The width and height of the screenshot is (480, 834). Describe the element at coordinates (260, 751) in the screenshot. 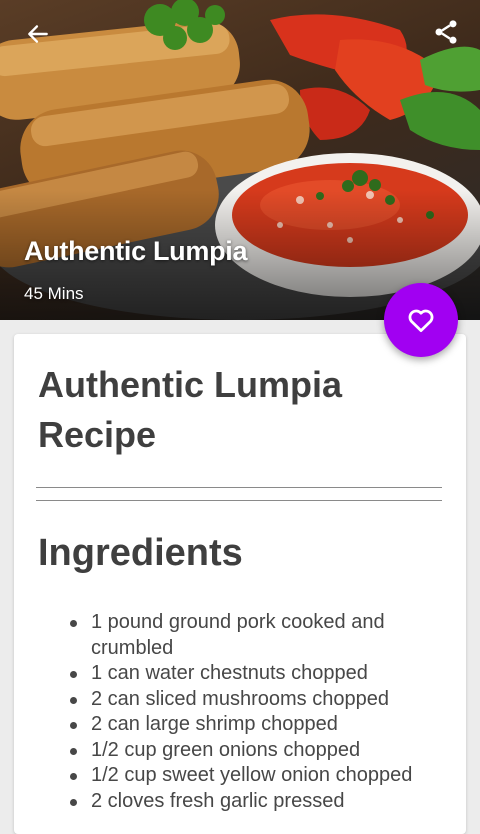

I see `list-item: 1/2 cup green onions chopped` at that location.